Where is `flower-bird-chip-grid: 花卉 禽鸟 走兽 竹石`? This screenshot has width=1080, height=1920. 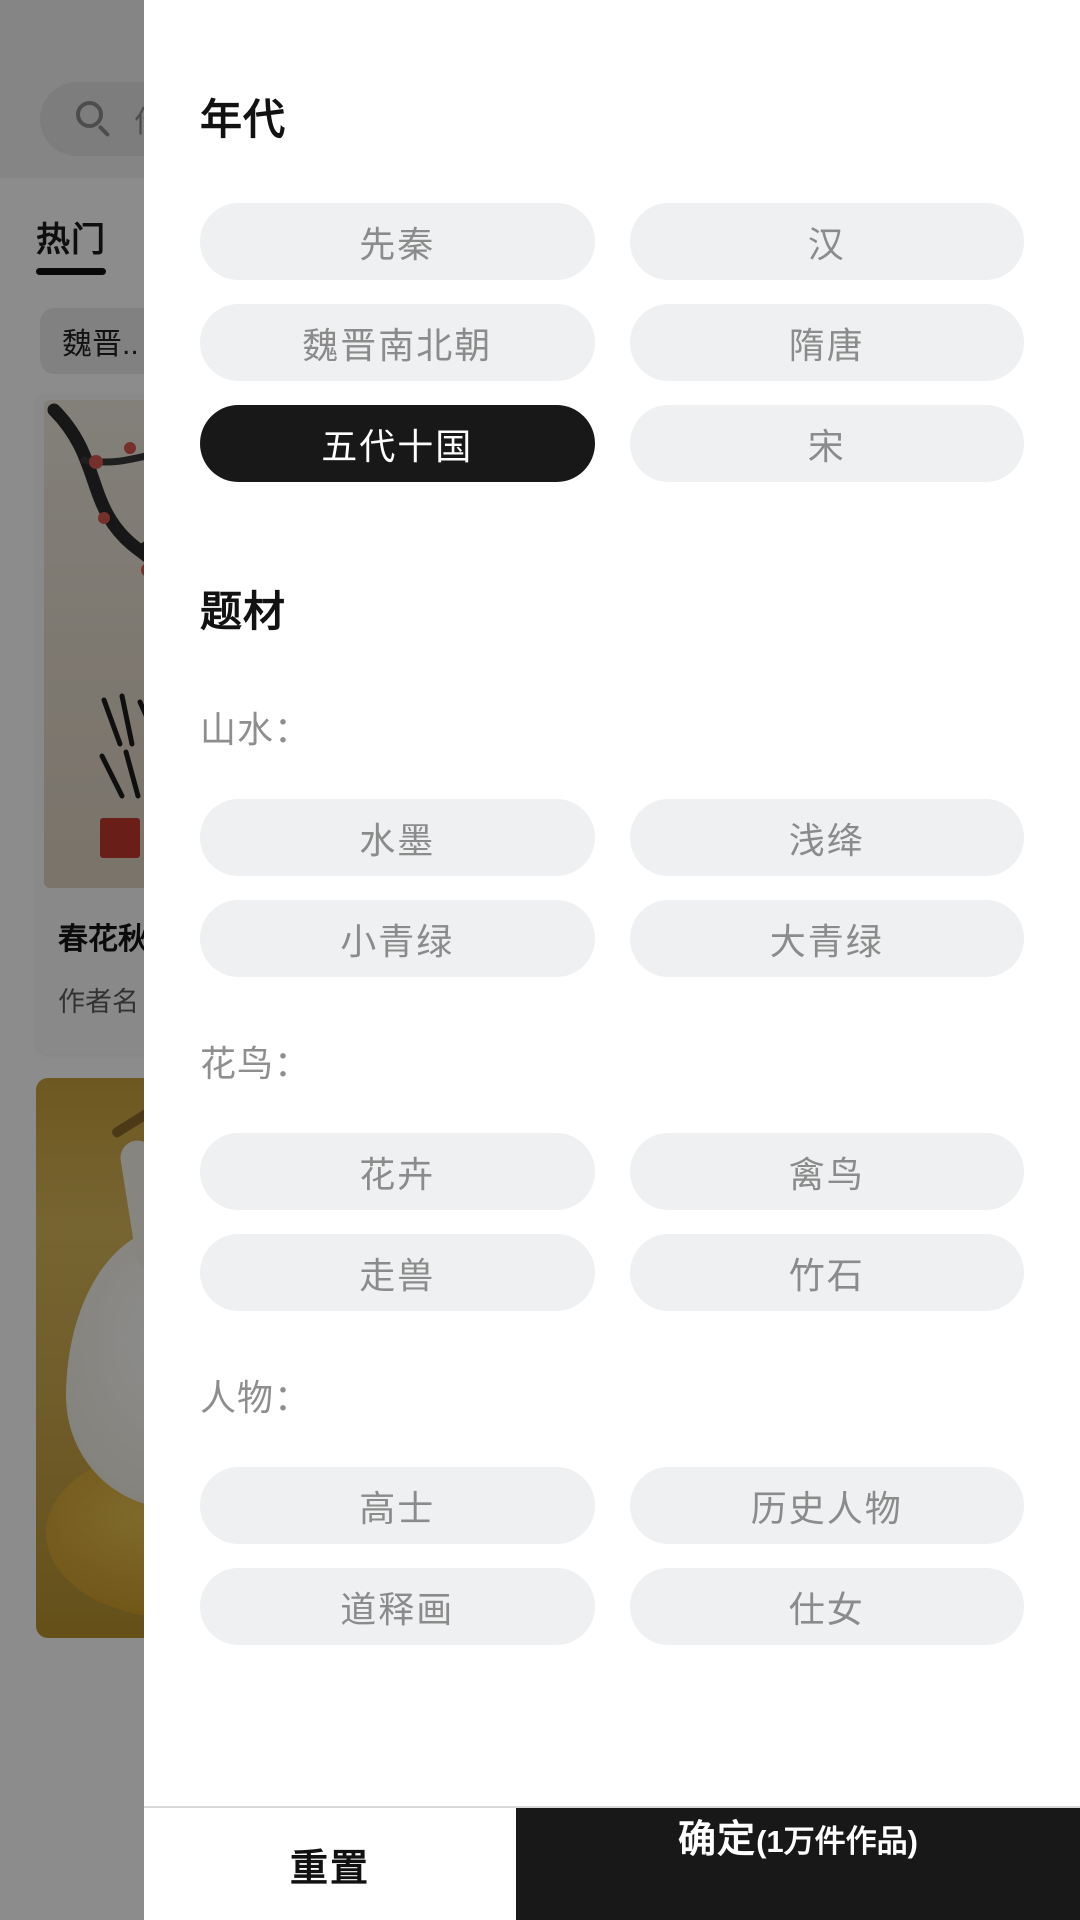 flower-bird-chip-grid: 花卉 禽鸟 走兽 竹石 is located at coordinates (612, 1222).